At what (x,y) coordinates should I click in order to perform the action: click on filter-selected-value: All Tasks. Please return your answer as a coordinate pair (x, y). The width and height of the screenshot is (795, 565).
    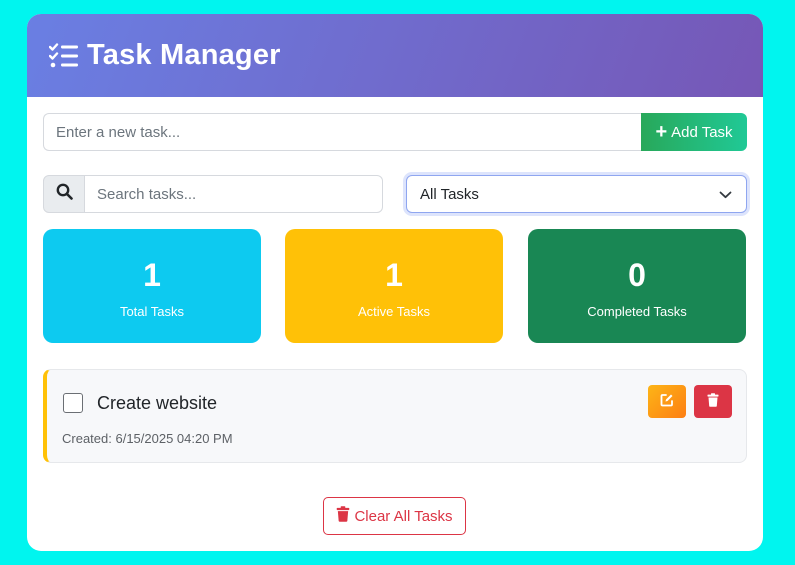
    Looking at the image, I should click on (449, 194).